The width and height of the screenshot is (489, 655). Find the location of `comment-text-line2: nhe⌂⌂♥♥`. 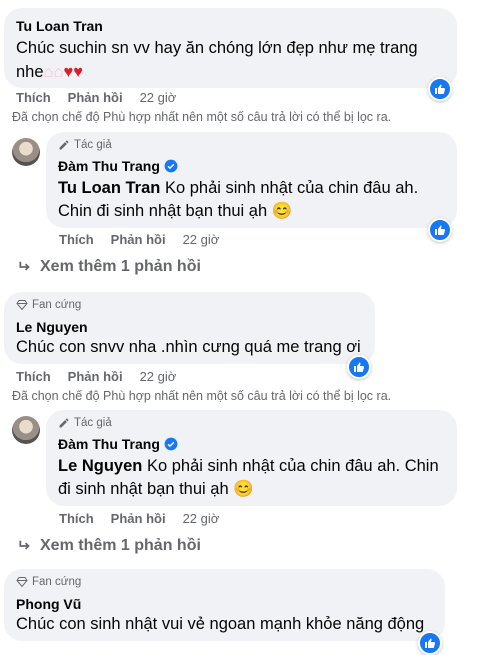

comment-text-line2: nhe⌂⌂♥♥ is located at coordinates (50, 72).